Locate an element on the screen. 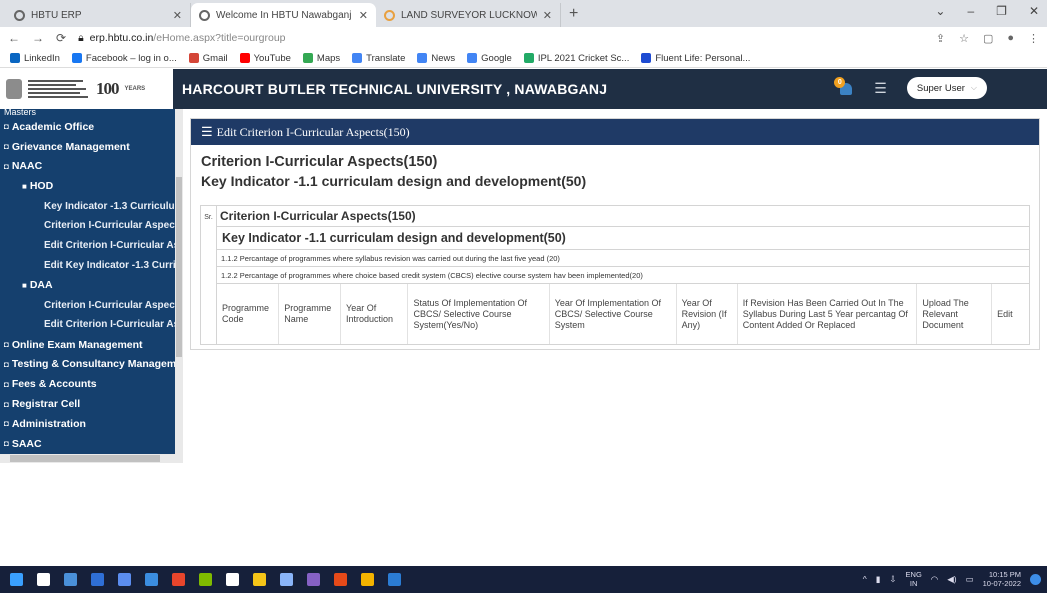 The width and height of the screenshot is (1047, 593). bookmark-item: YouTube is located at coordinates (265, 58).